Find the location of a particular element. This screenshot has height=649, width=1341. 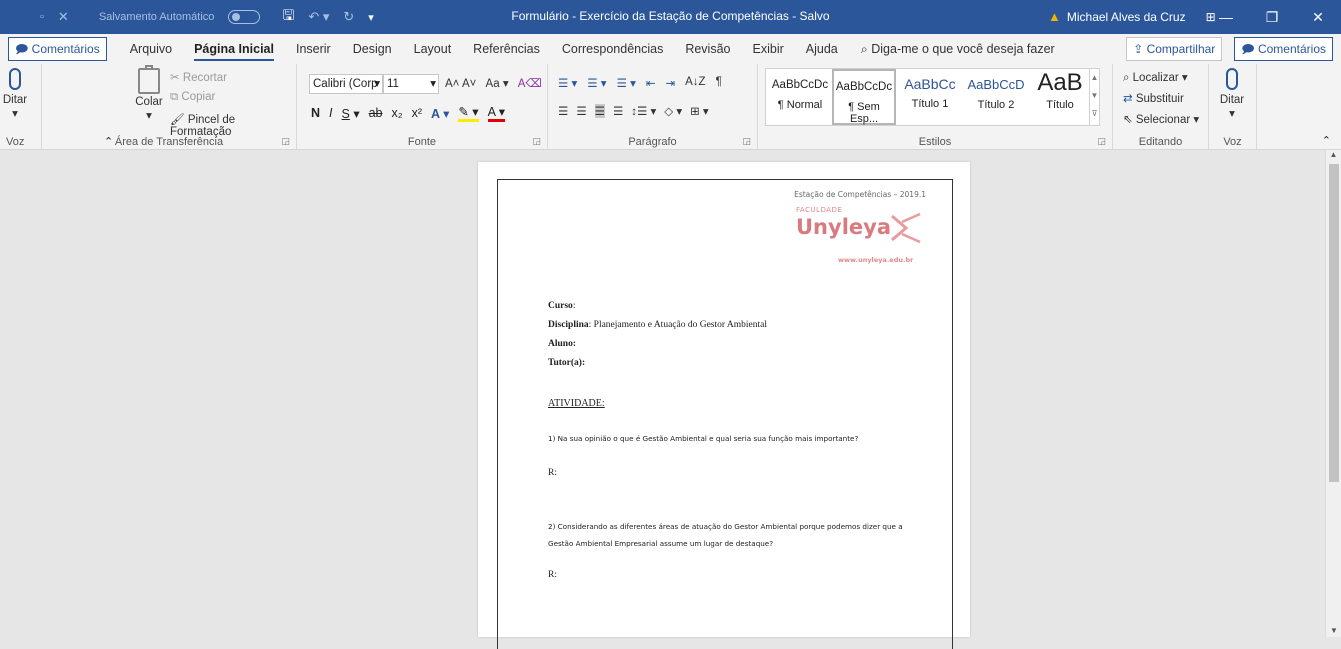

tab-referencias: Referências is located at coordinates (506, 49).